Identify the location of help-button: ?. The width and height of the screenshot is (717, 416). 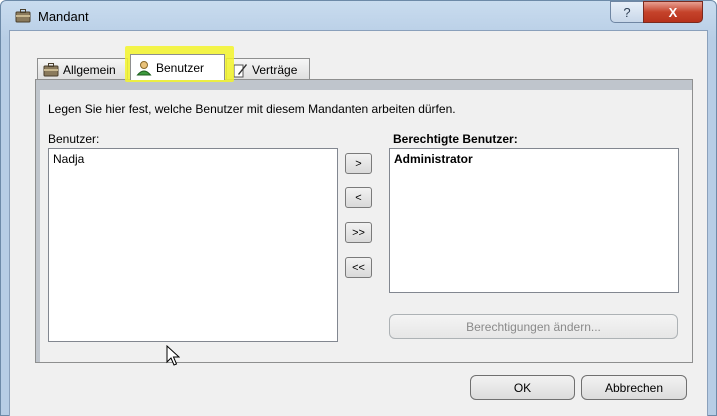
(627, 12).